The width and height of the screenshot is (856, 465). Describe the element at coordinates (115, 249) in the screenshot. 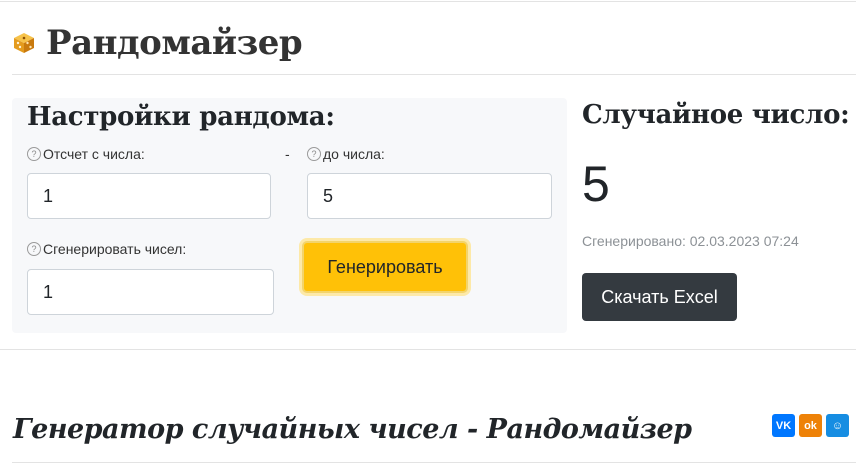

I see `count-label-text: Сгенерировать чисел:` at that location.